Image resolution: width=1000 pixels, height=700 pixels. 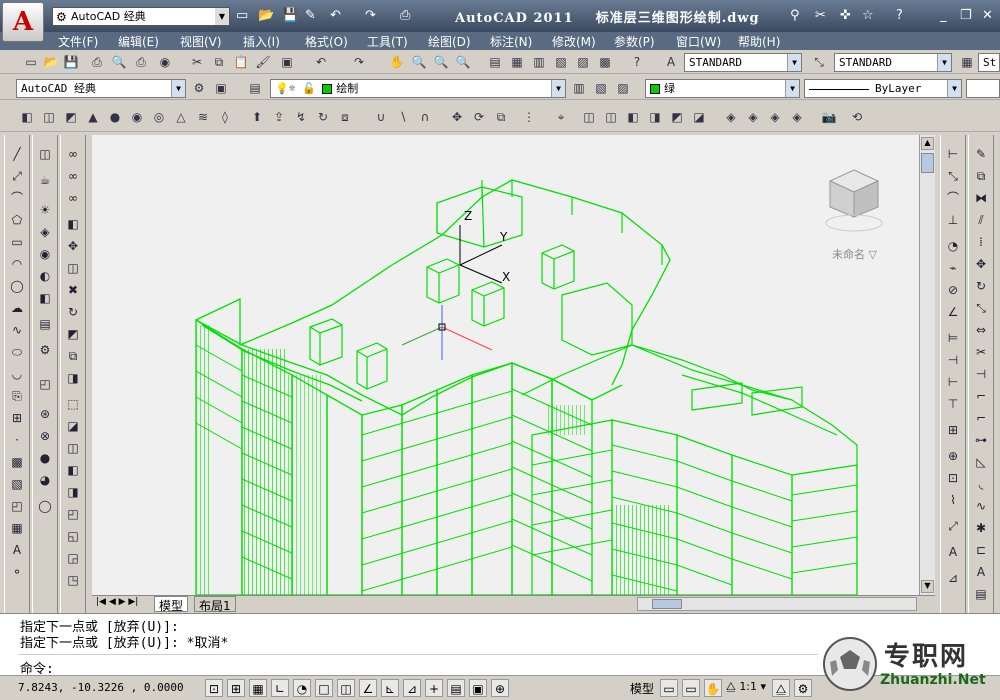 I want to click on print-icon: ⎙, so click(x=405, y=15).